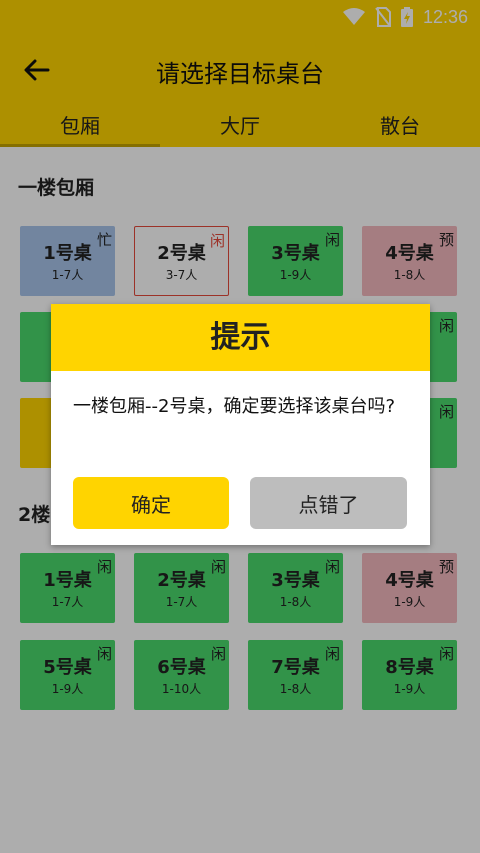 This screenshot has height=853, width=480. I want to click on confirm-button: 确定, so click(151, 503).